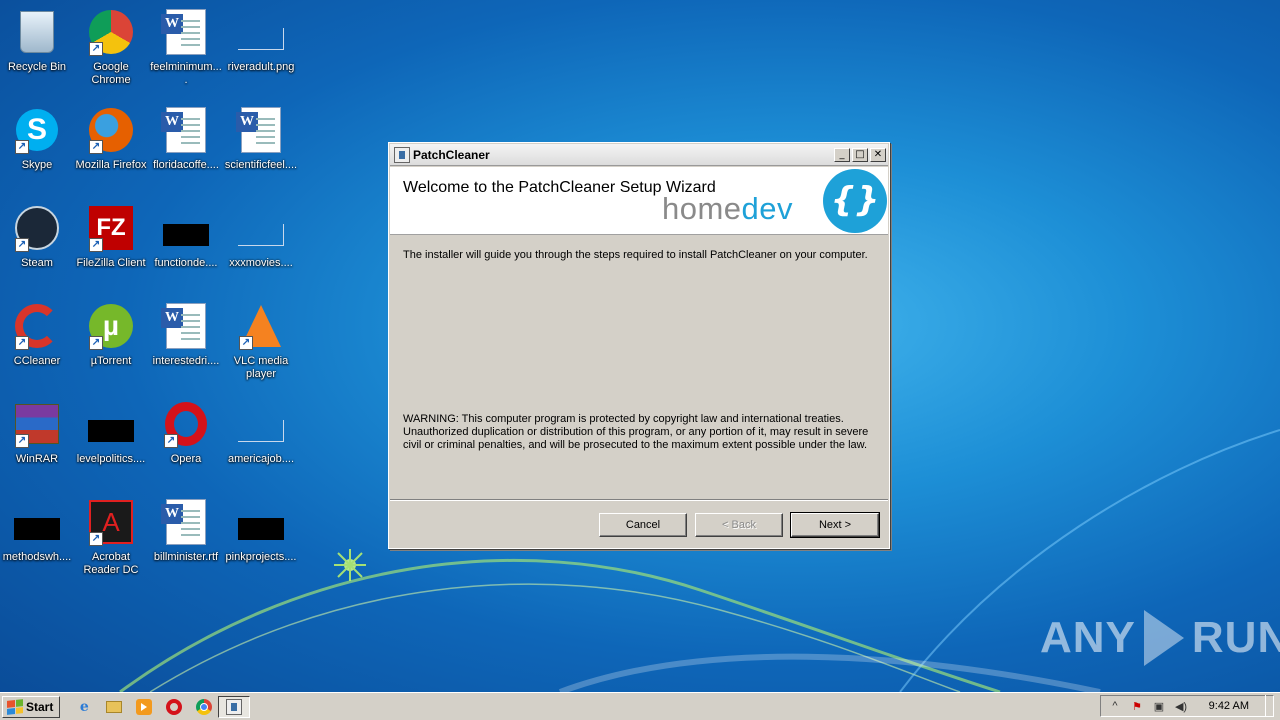  Describe the element at coordinates (40, 706) in the screenshot. I see `start-label: Start` at that location.